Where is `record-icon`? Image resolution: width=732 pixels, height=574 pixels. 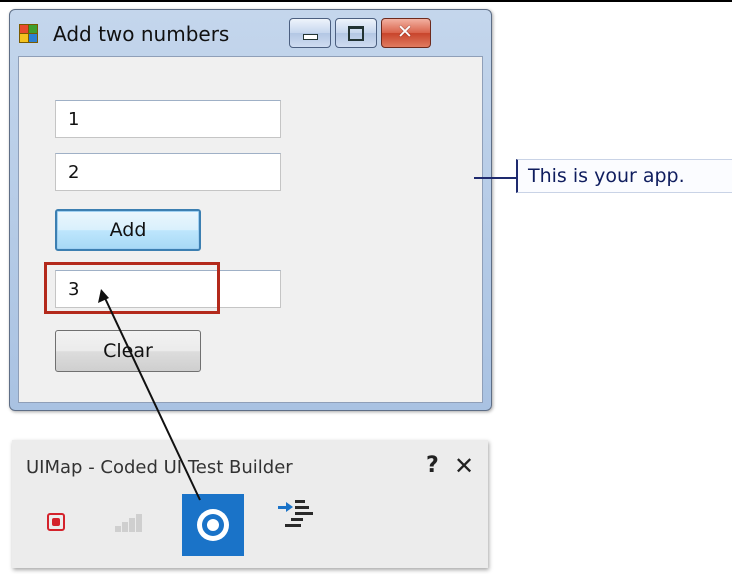 record-icon is located at coordinates (59, 524).